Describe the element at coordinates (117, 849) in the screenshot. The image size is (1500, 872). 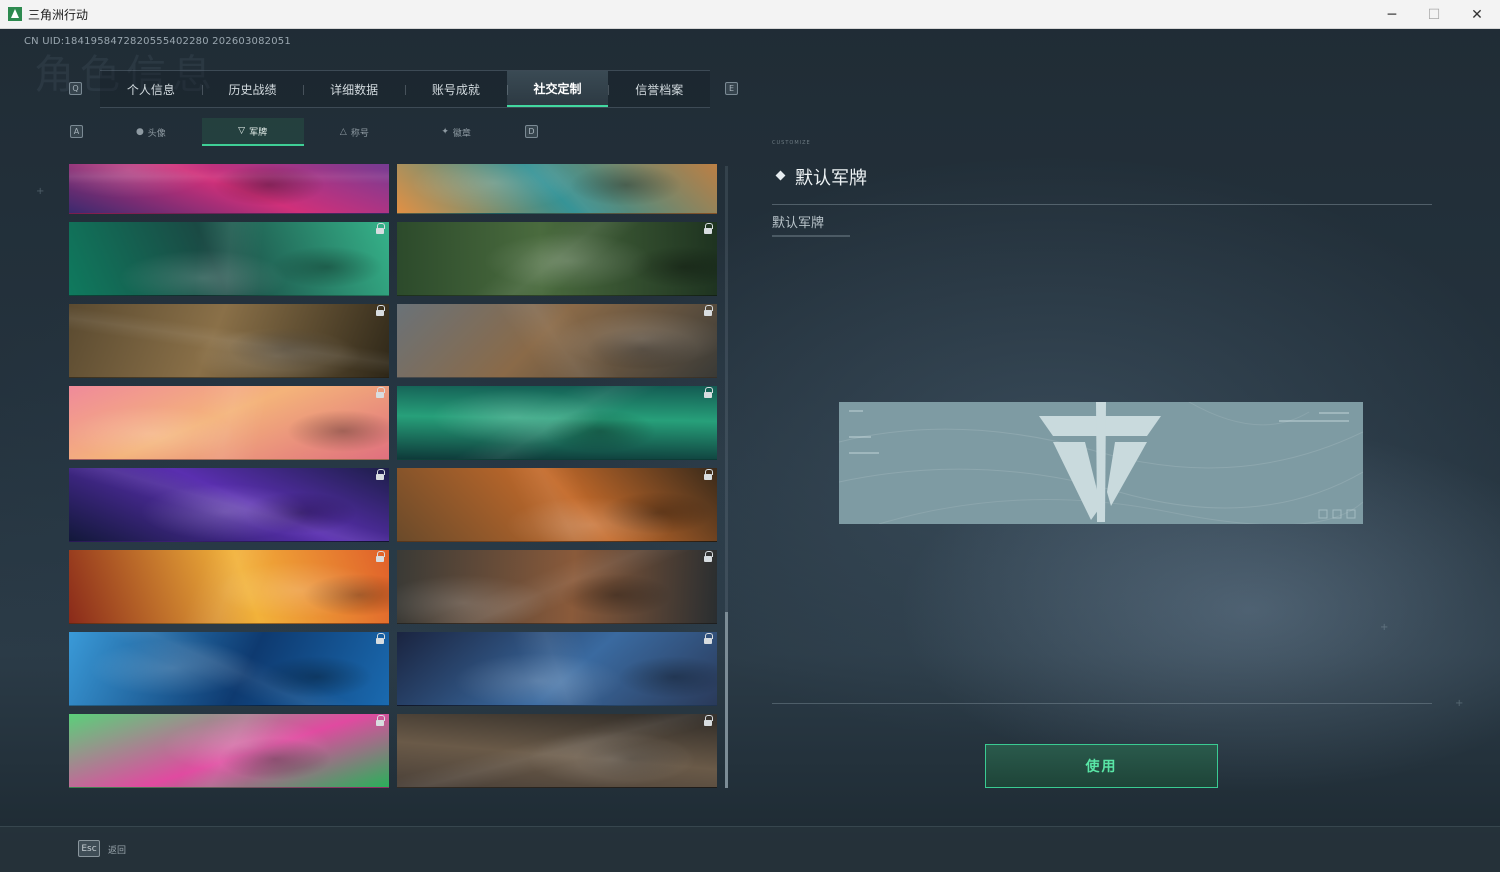
I see `back-label: 返回` at that location.